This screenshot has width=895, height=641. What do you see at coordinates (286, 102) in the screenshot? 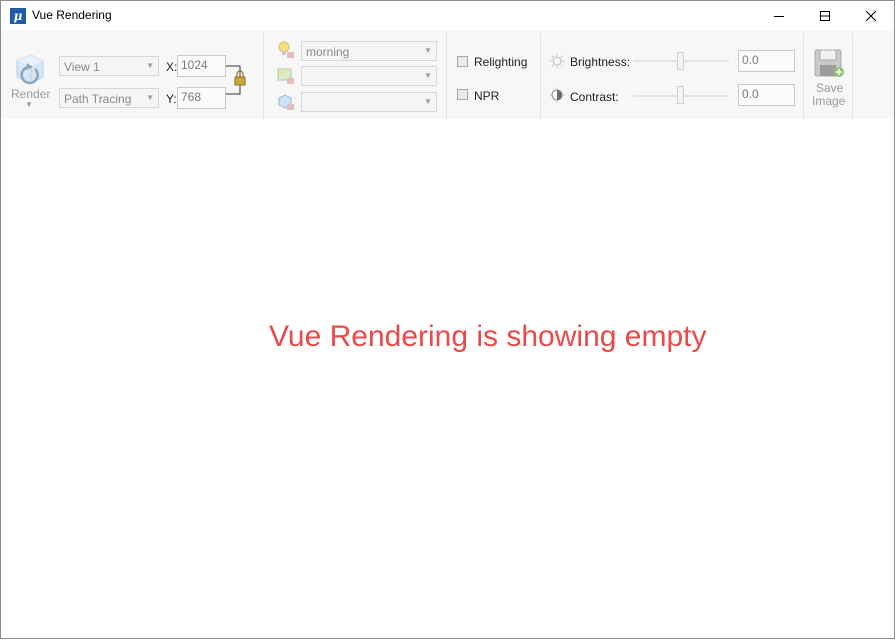
I see `material-icon` at bounding box center [286, 102].